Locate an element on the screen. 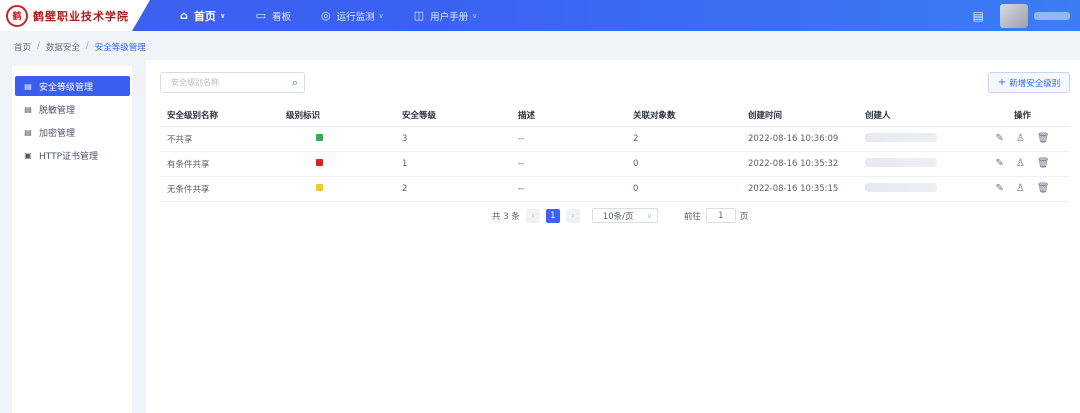 The height and width of the screenshot is (413, 1080). nav-item-dashboard: ▭ 看板 is located at coordinates (273, 16).